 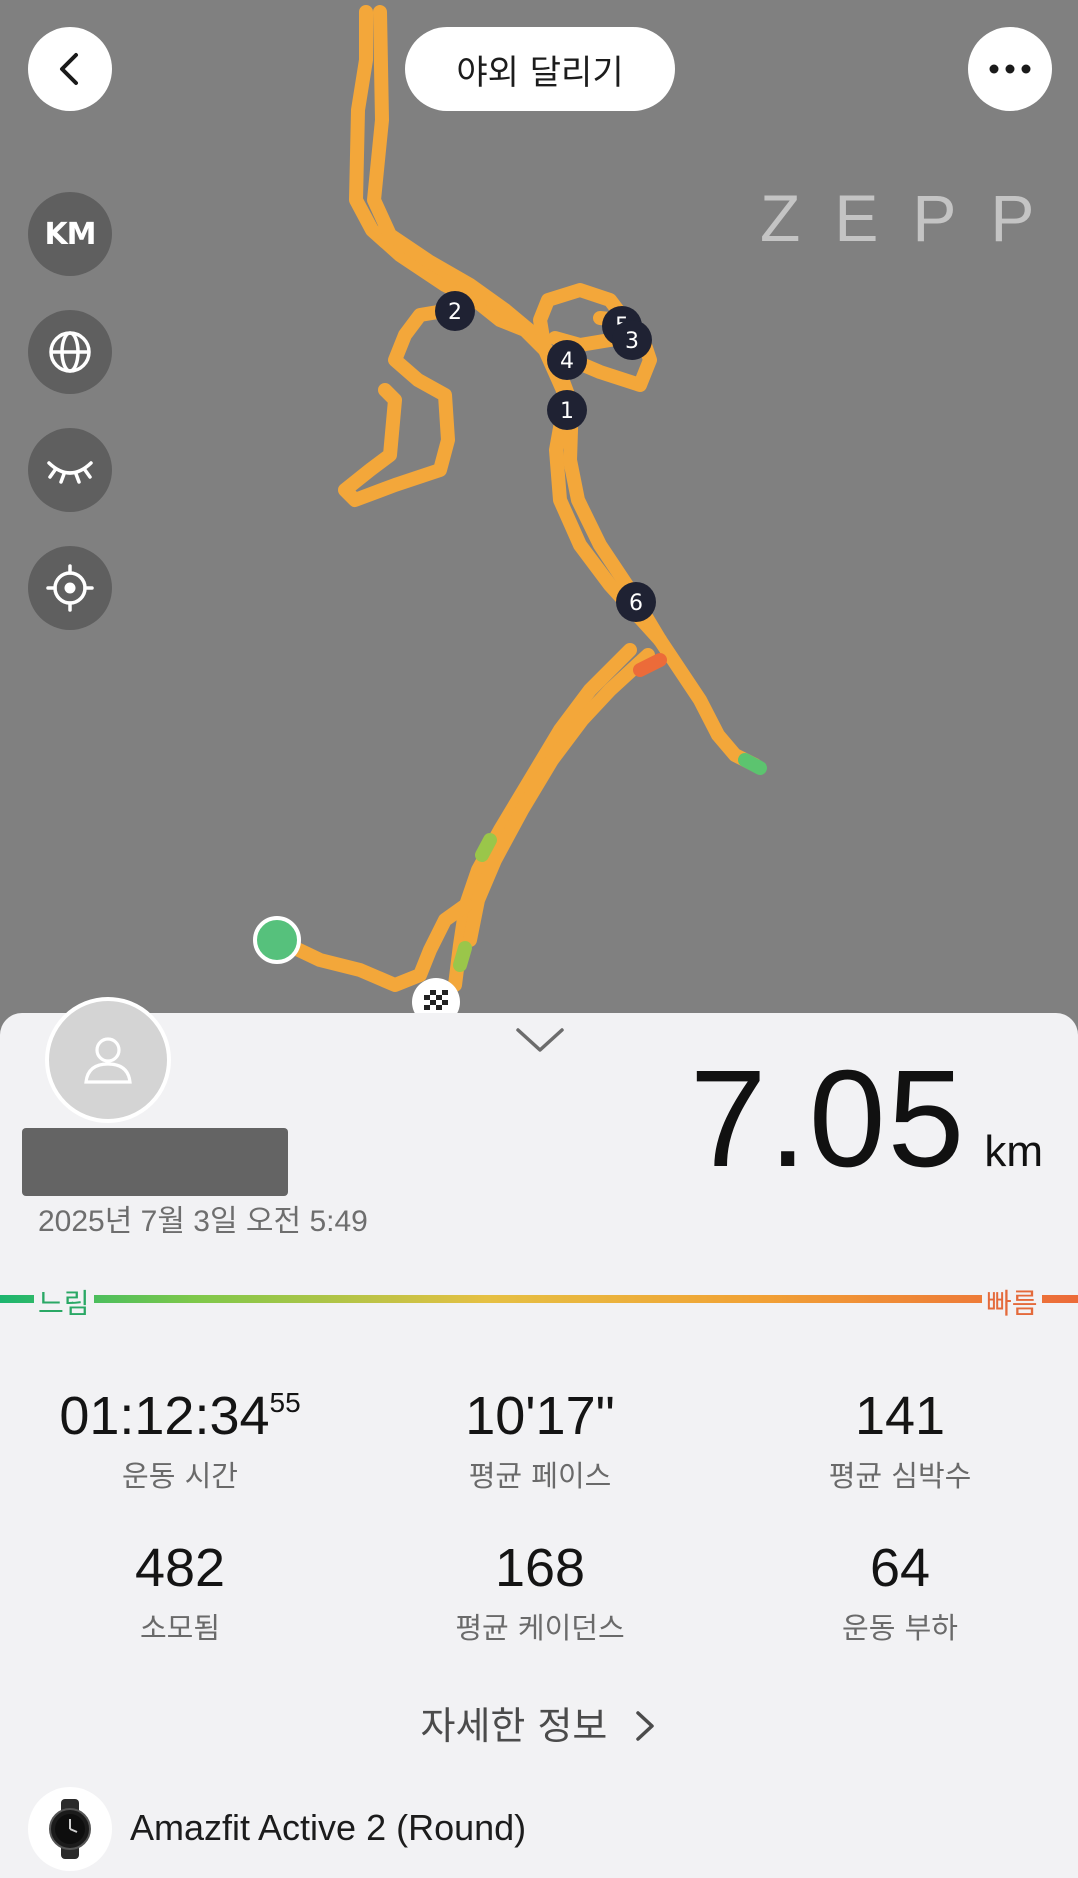 I want to click on stat-calories: 482 소모됨, so click(x=180, y=1592).